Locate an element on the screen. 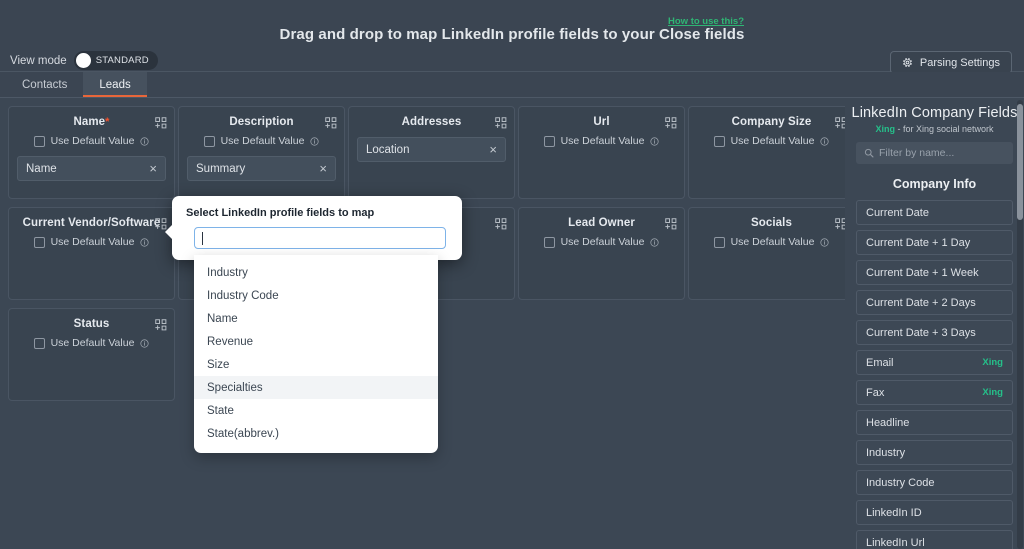 This screenshot has width=1024, height=549. how-to-use-link: How to use this? is located at coordinates (706, 21).